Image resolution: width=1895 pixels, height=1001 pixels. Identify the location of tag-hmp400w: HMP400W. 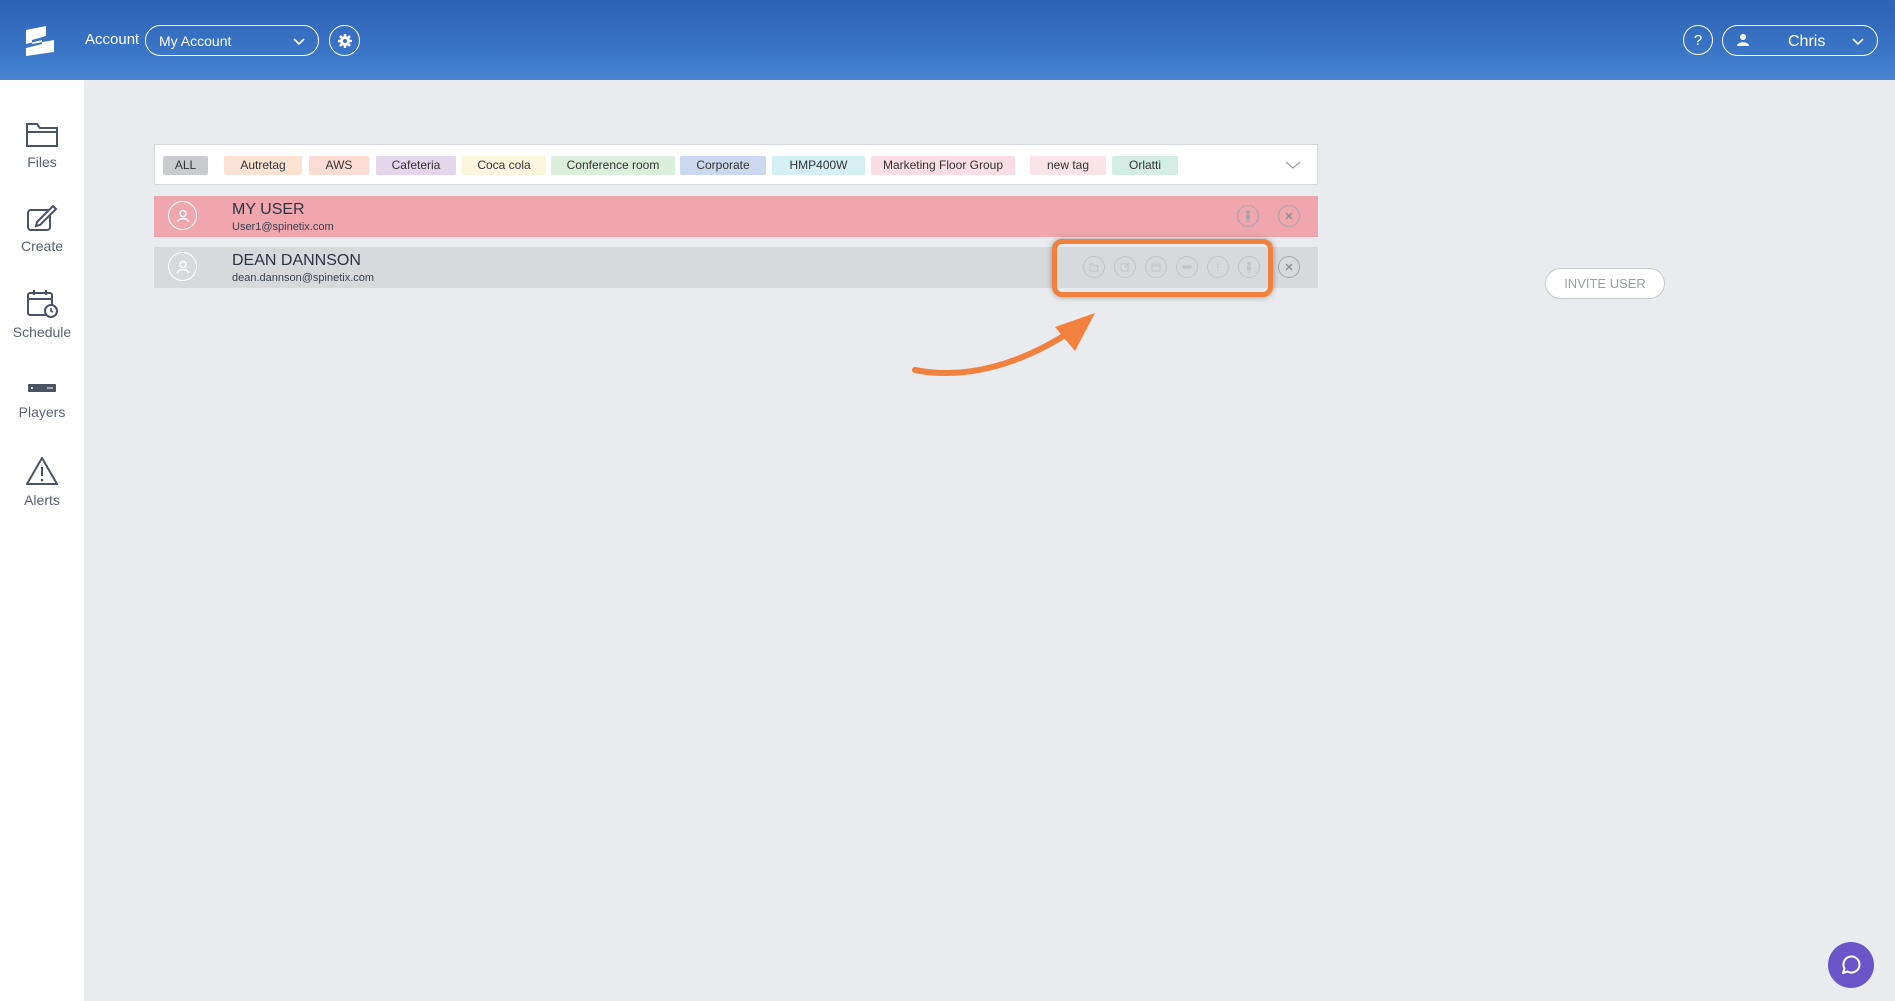
(818, 165).